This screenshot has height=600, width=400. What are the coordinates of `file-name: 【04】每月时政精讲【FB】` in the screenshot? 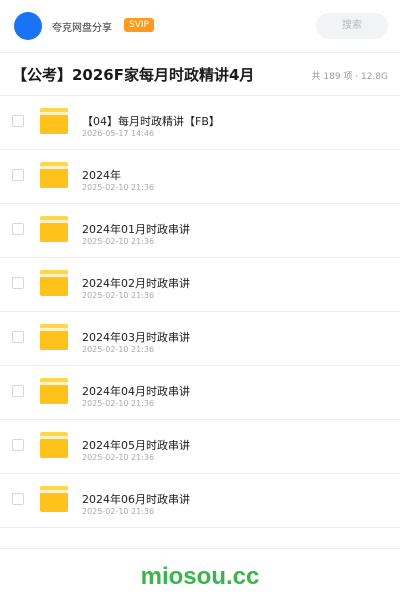 It's located at (151, 121).